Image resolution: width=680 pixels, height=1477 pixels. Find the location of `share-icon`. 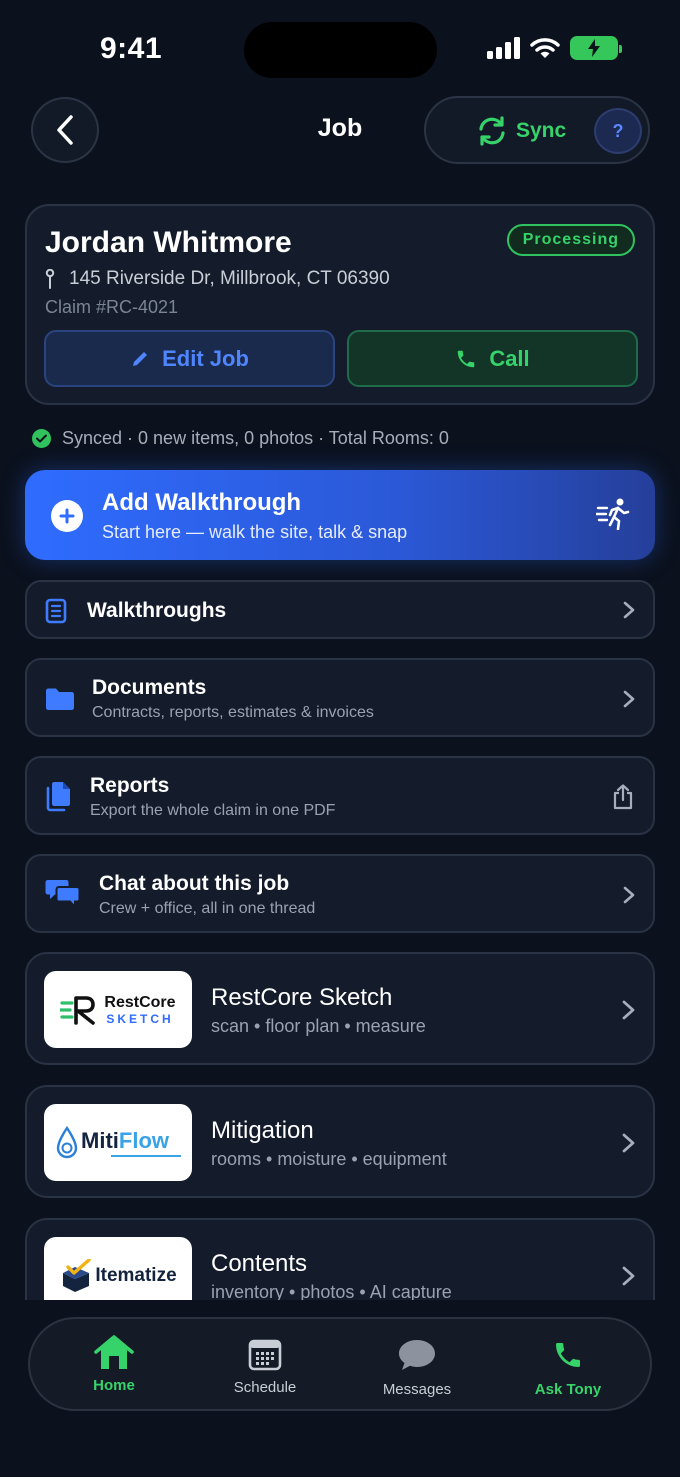

share-icon is located at coordinates (623, 797).